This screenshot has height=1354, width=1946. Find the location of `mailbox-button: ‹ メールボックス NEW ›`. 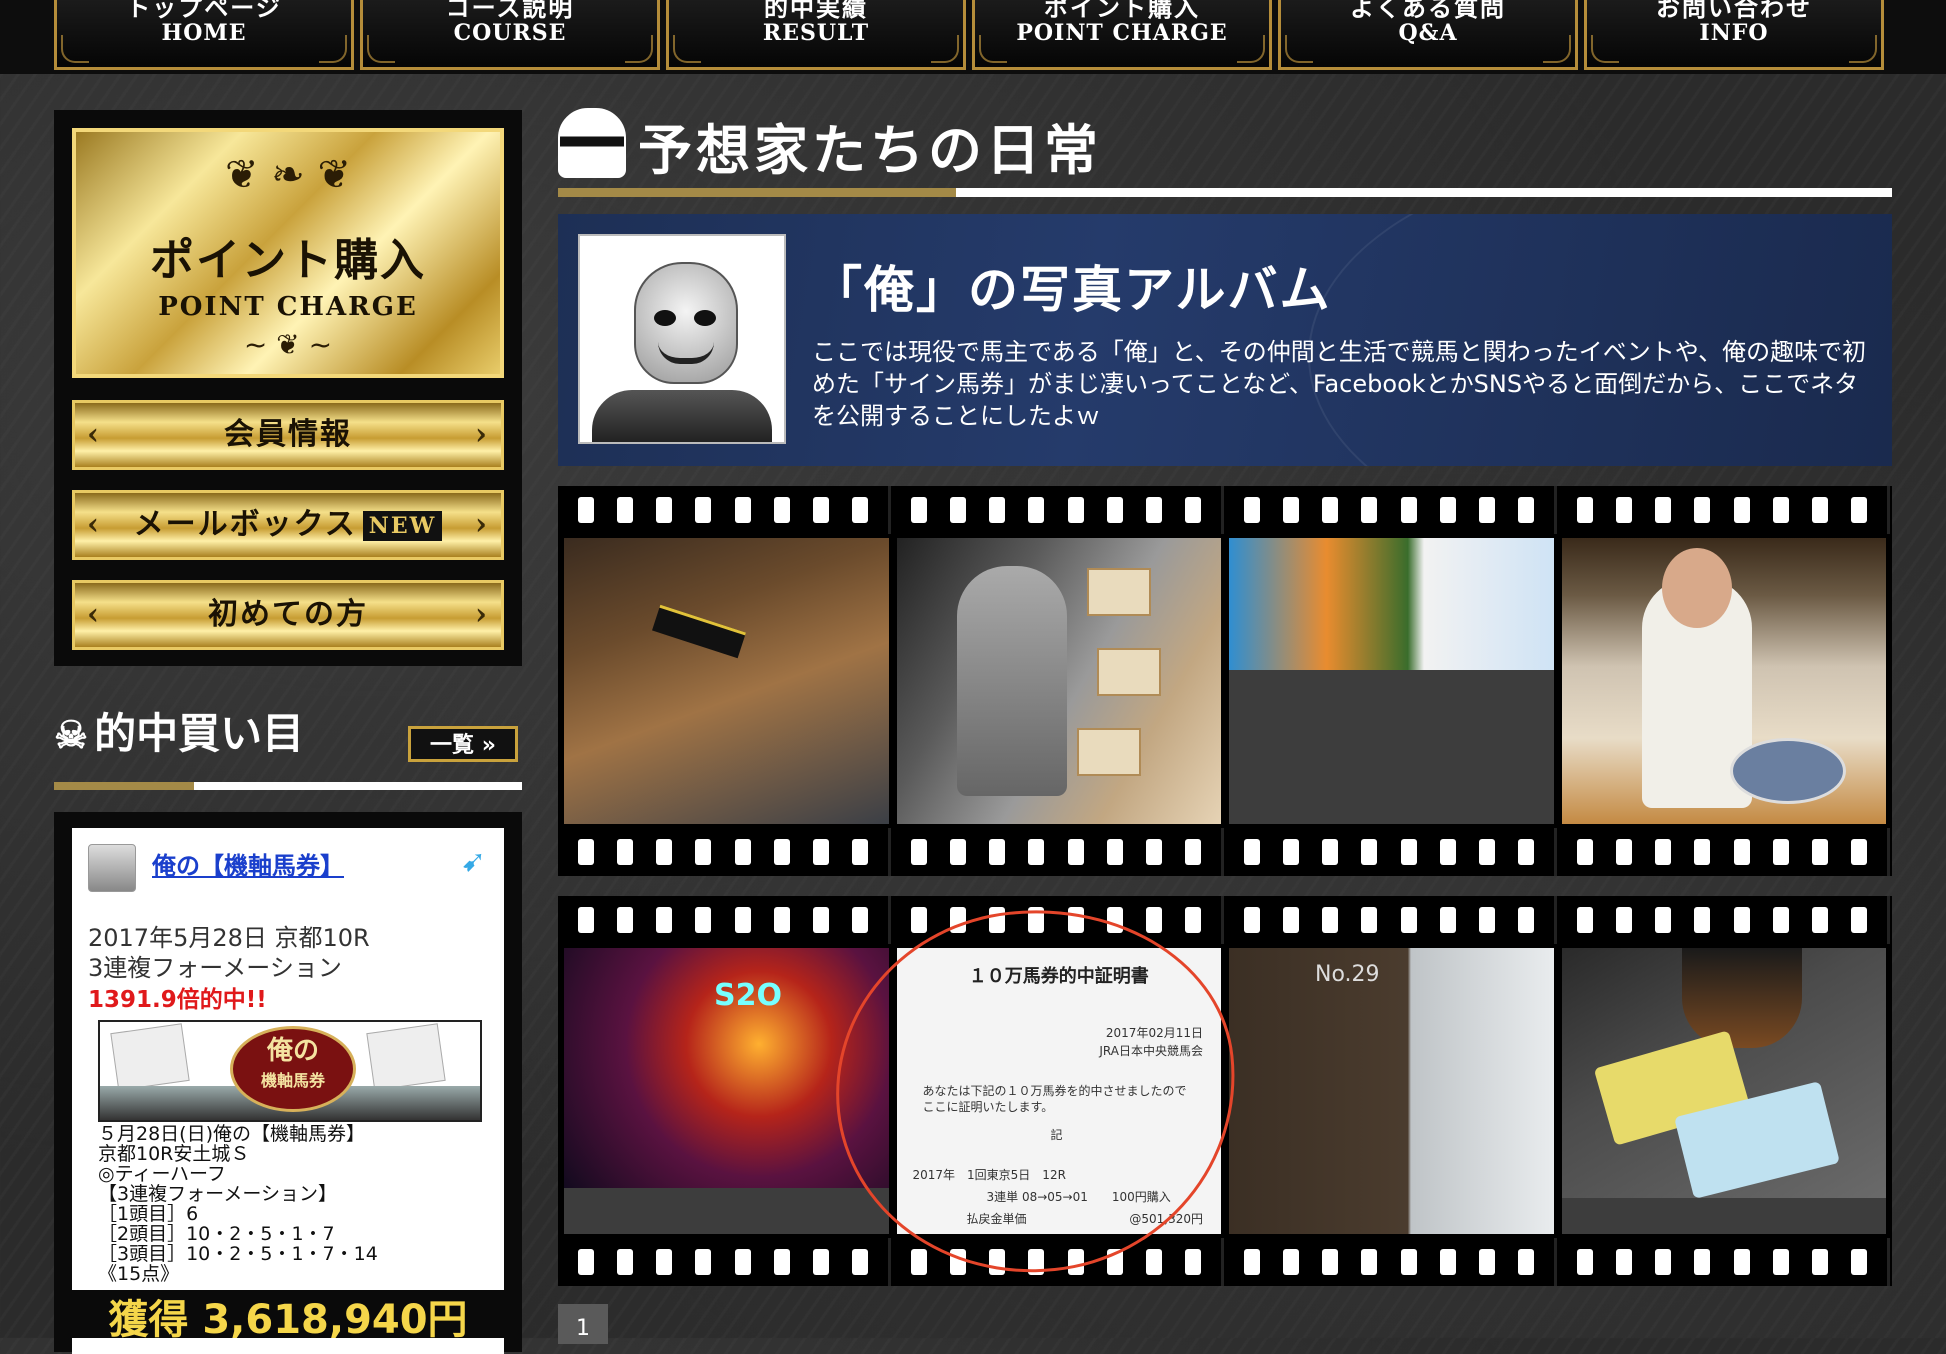

mailbox-button: ‹ メールボックス NEW › is located at coordinates (288, 525).